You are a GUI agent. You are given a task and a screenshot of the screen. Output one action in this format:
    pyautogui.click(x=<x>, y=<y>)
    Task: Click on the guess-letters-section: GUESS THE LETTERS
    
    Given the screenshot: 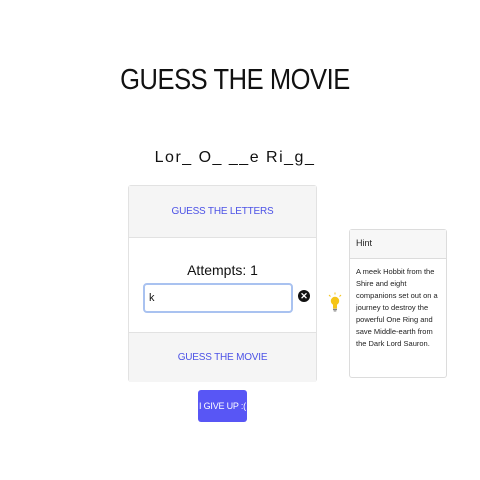 What is the action you would take?
    pyautogui.click(x=222, y=212)
    